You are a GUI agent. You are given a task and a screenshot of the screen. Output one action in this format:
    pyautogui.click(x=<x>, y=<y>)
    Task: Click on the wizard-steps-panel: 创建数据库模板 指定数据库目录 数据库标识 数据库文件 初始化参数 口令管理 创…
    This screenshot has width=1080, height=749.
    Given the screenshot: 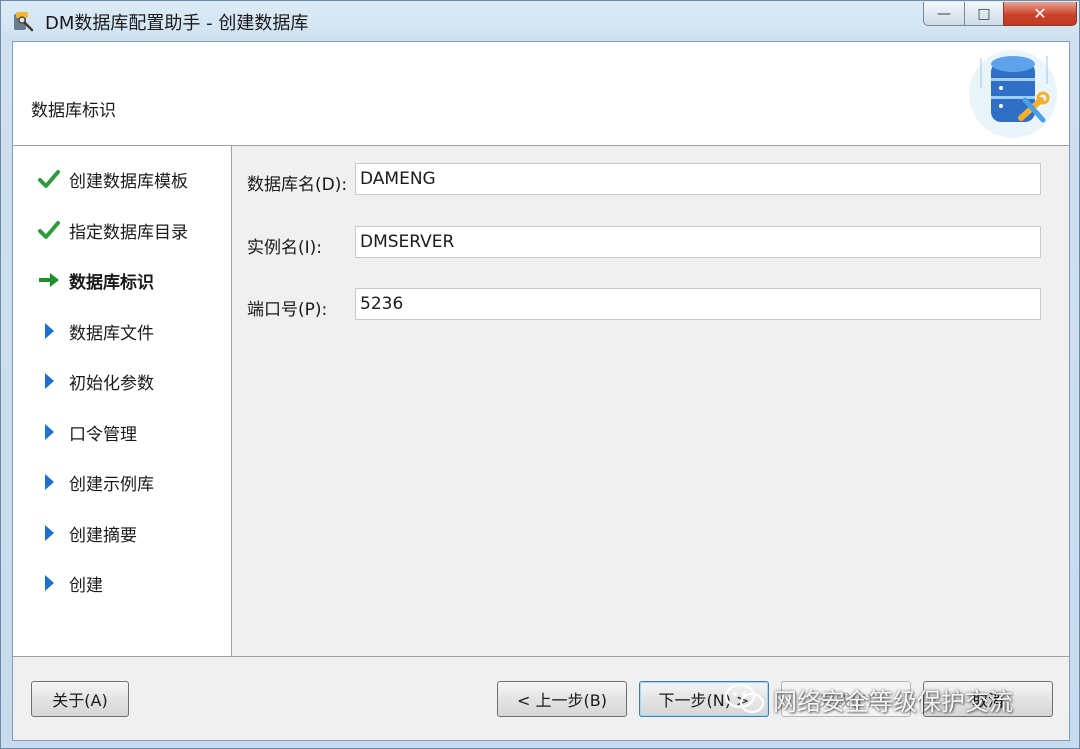 What is the action you would take?
    pyautogui.click(x=122, y=401)
    